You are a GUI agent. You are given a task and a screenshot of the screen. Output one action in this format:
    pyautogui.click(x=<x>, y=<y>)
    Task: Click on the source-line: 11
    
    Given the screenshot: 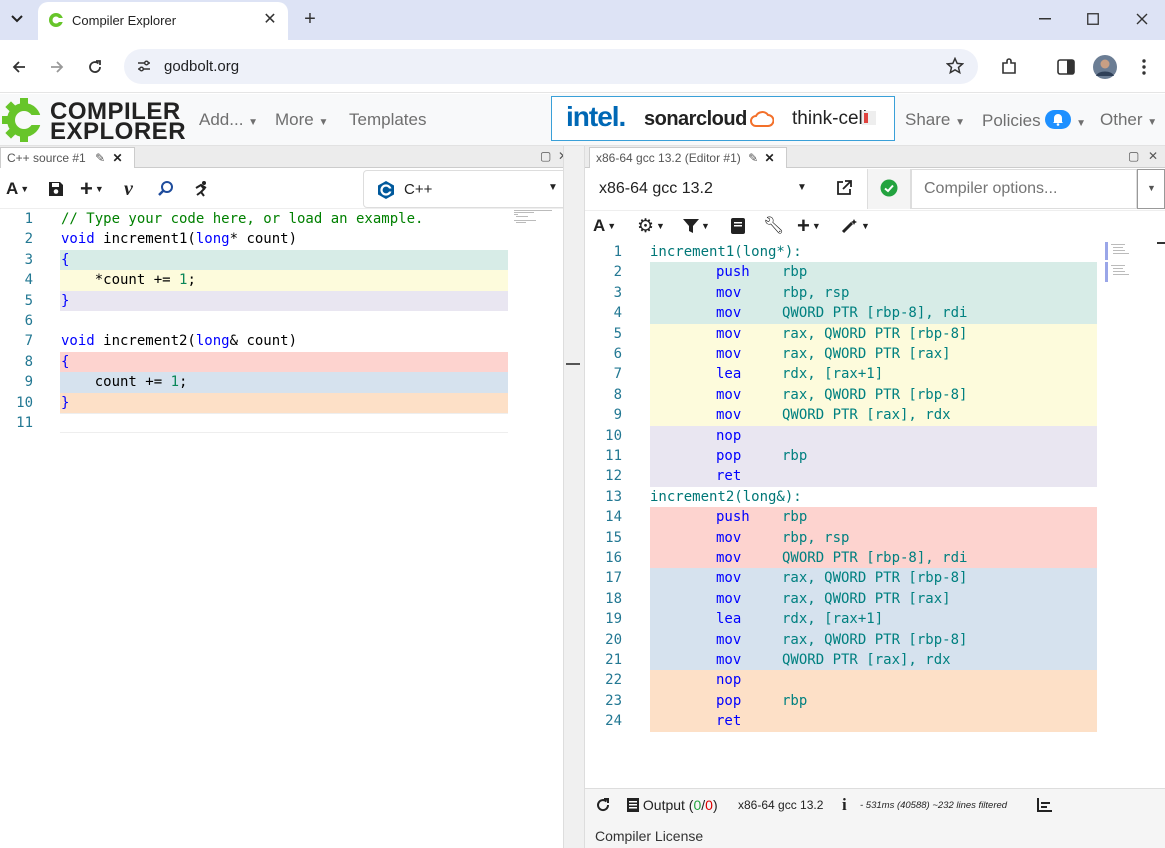 What is the action you would take?
    pyautogui.click(x=254, y=423)
    